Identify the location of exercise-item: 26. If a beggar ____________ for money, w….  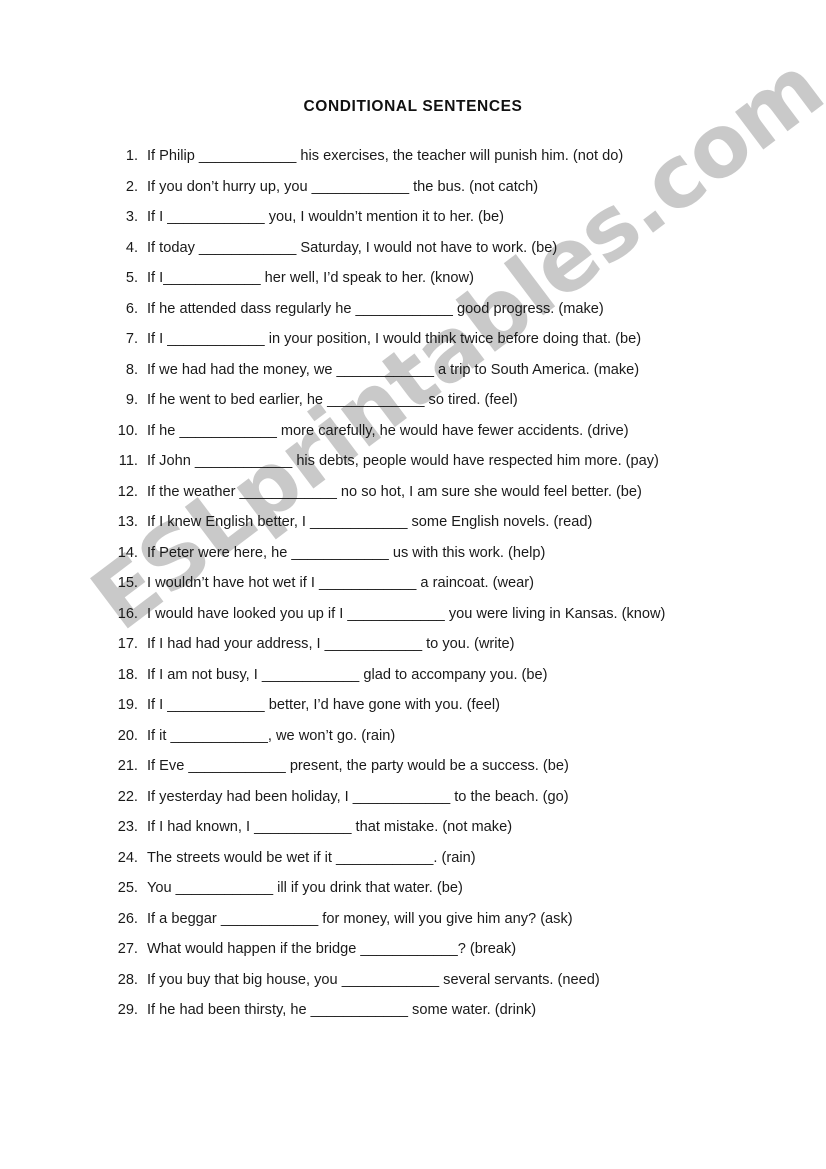
(428, 919).